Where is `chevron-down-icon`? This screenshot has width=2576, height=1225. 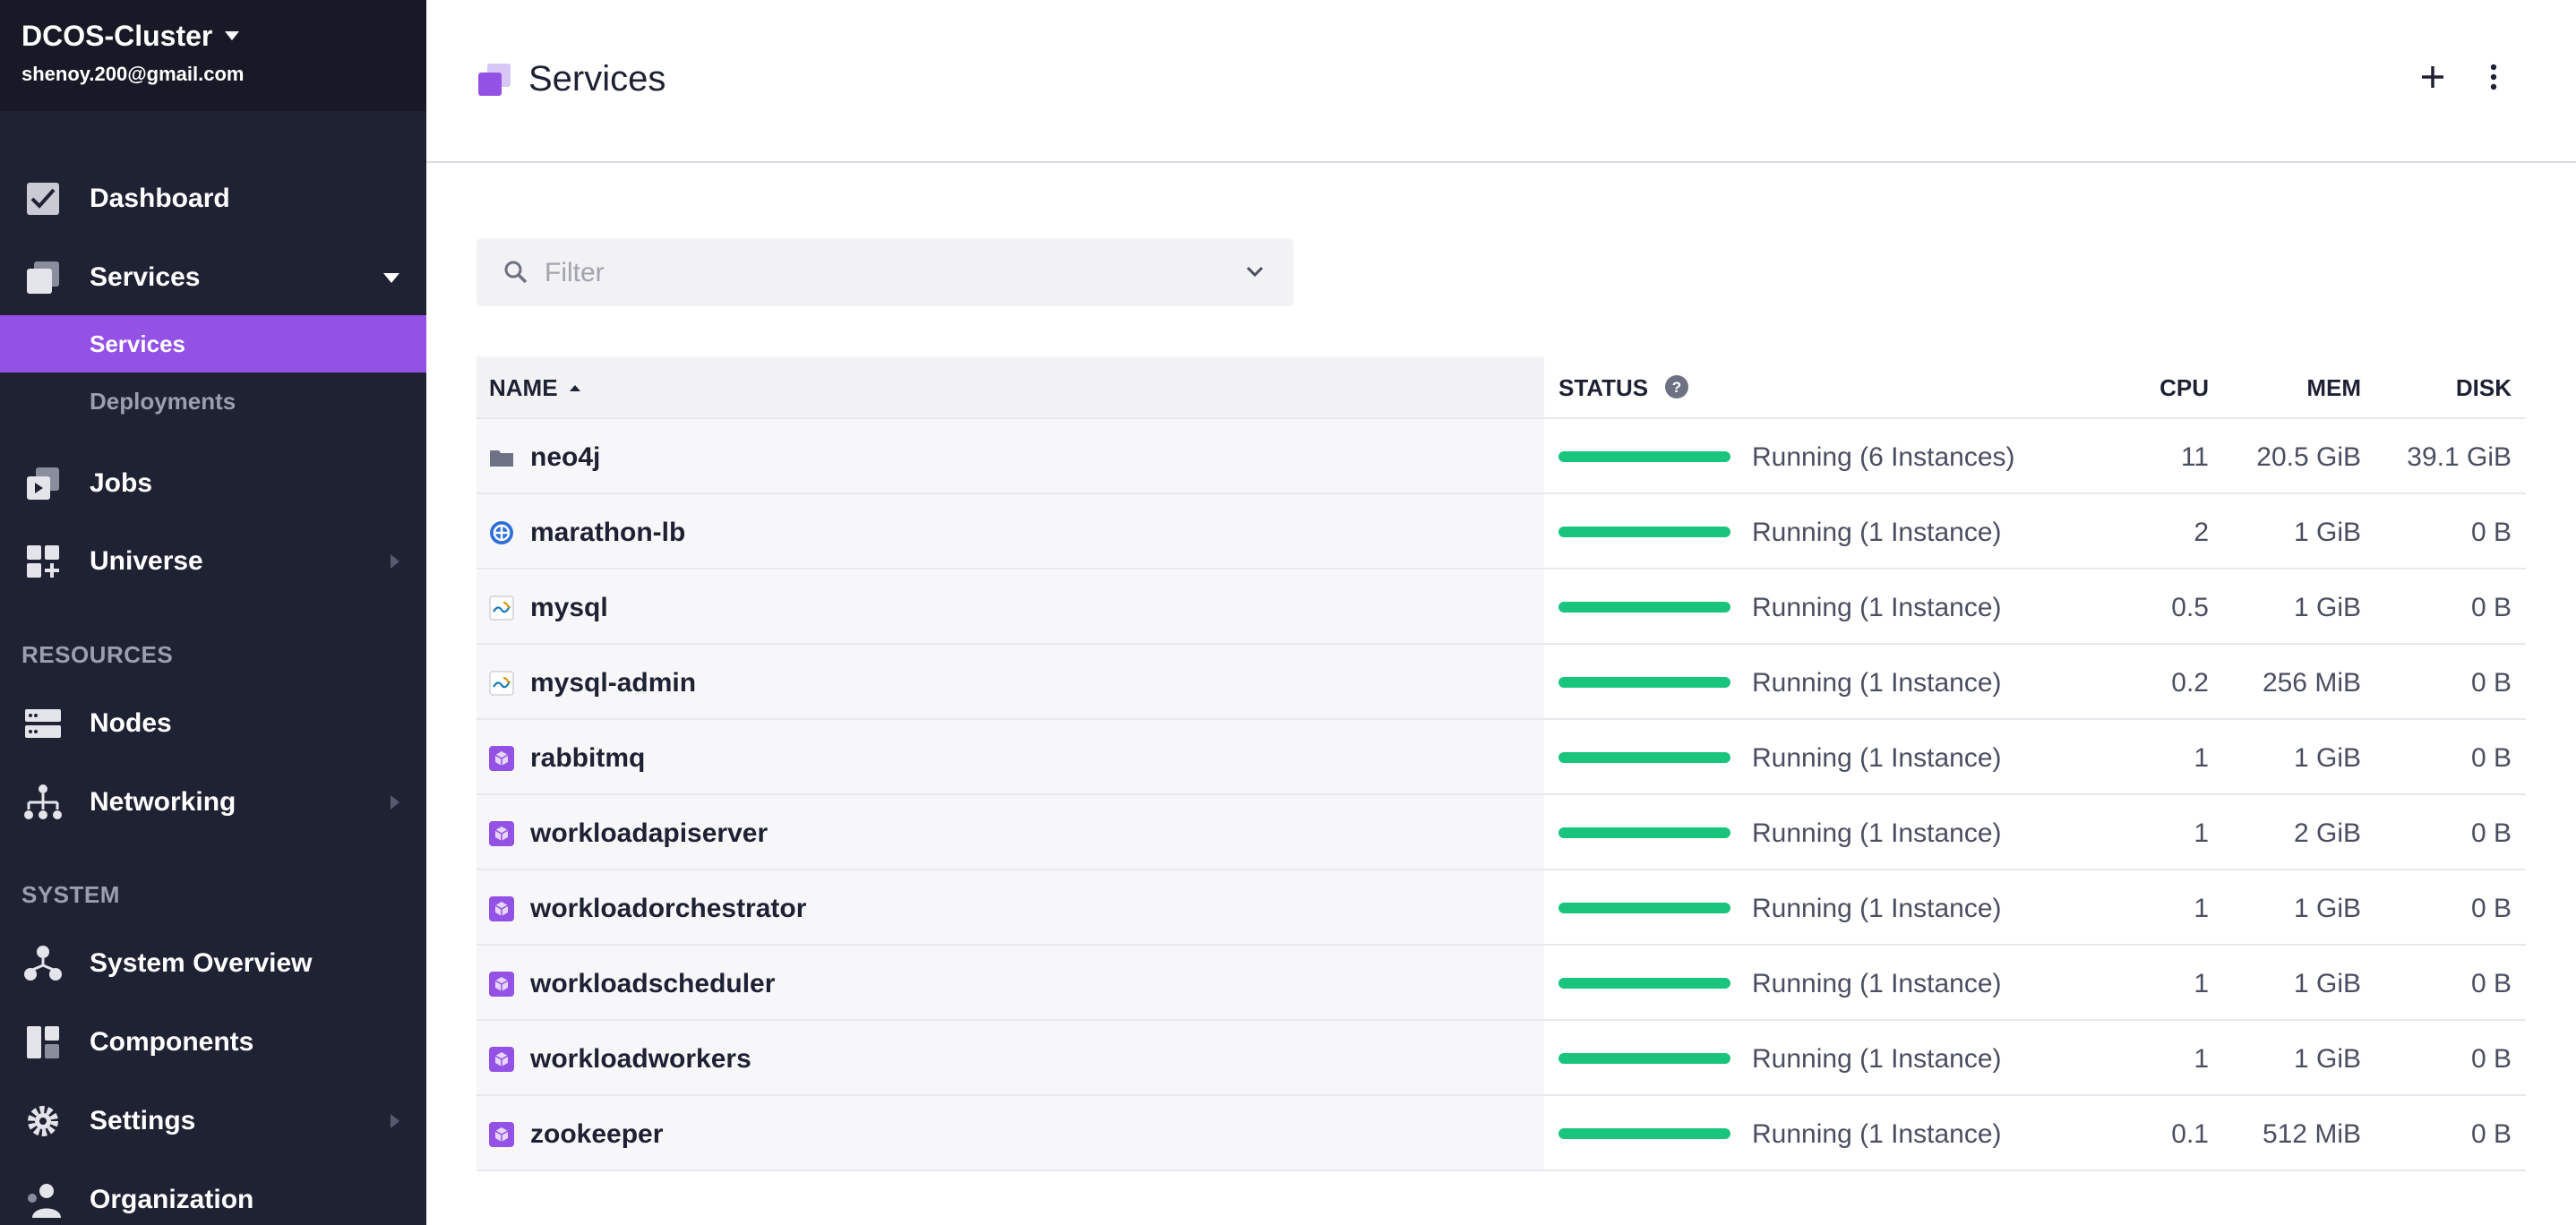 chevron-down-icon is located at coordinates (1255, 271).